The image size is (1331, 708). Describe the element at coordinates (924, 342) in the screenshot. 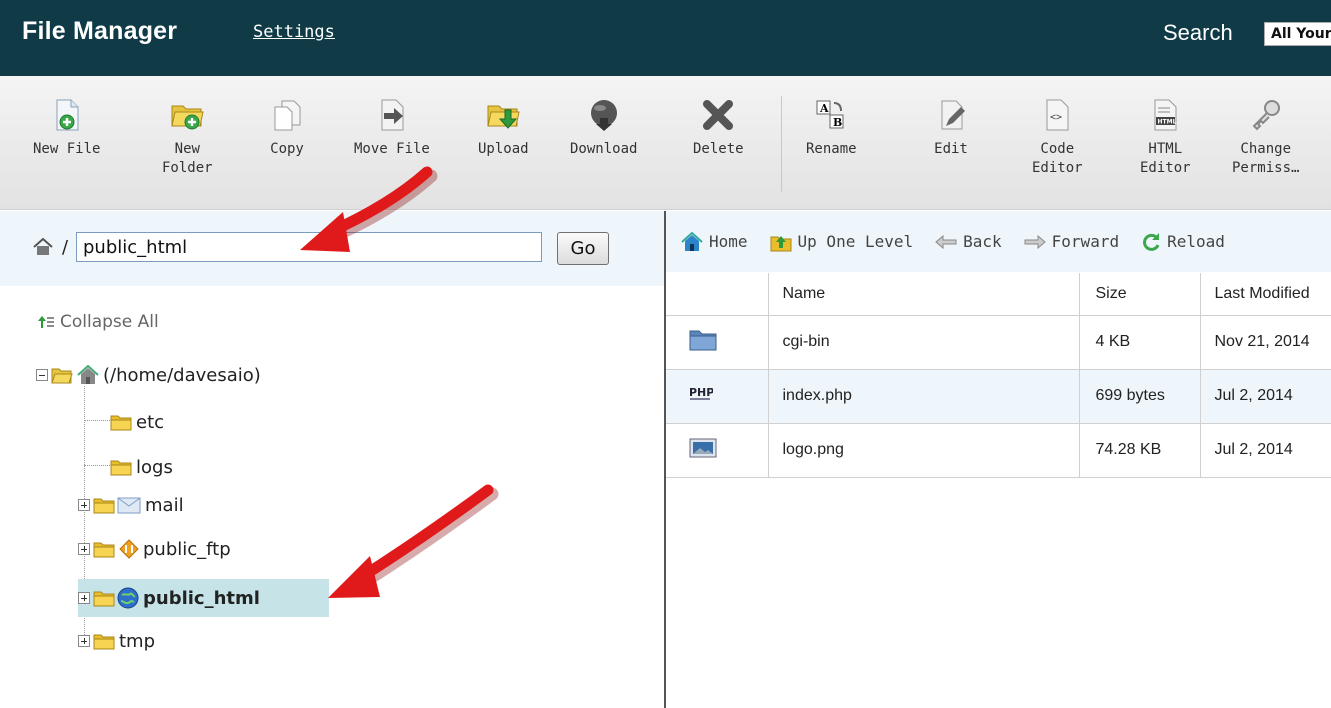

I see `file-name: cgi-bin` at that location.